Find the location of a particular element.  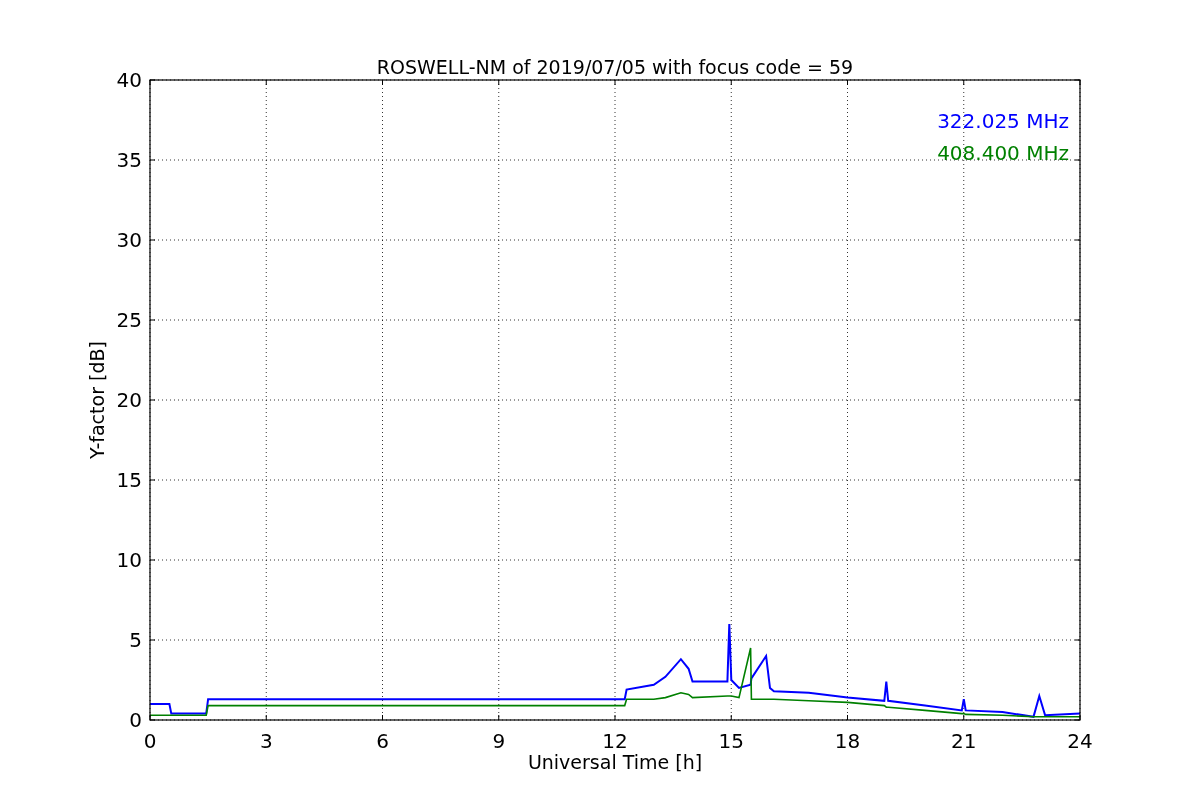

y-tick-label: 10 is located at coordinates (129, 560).